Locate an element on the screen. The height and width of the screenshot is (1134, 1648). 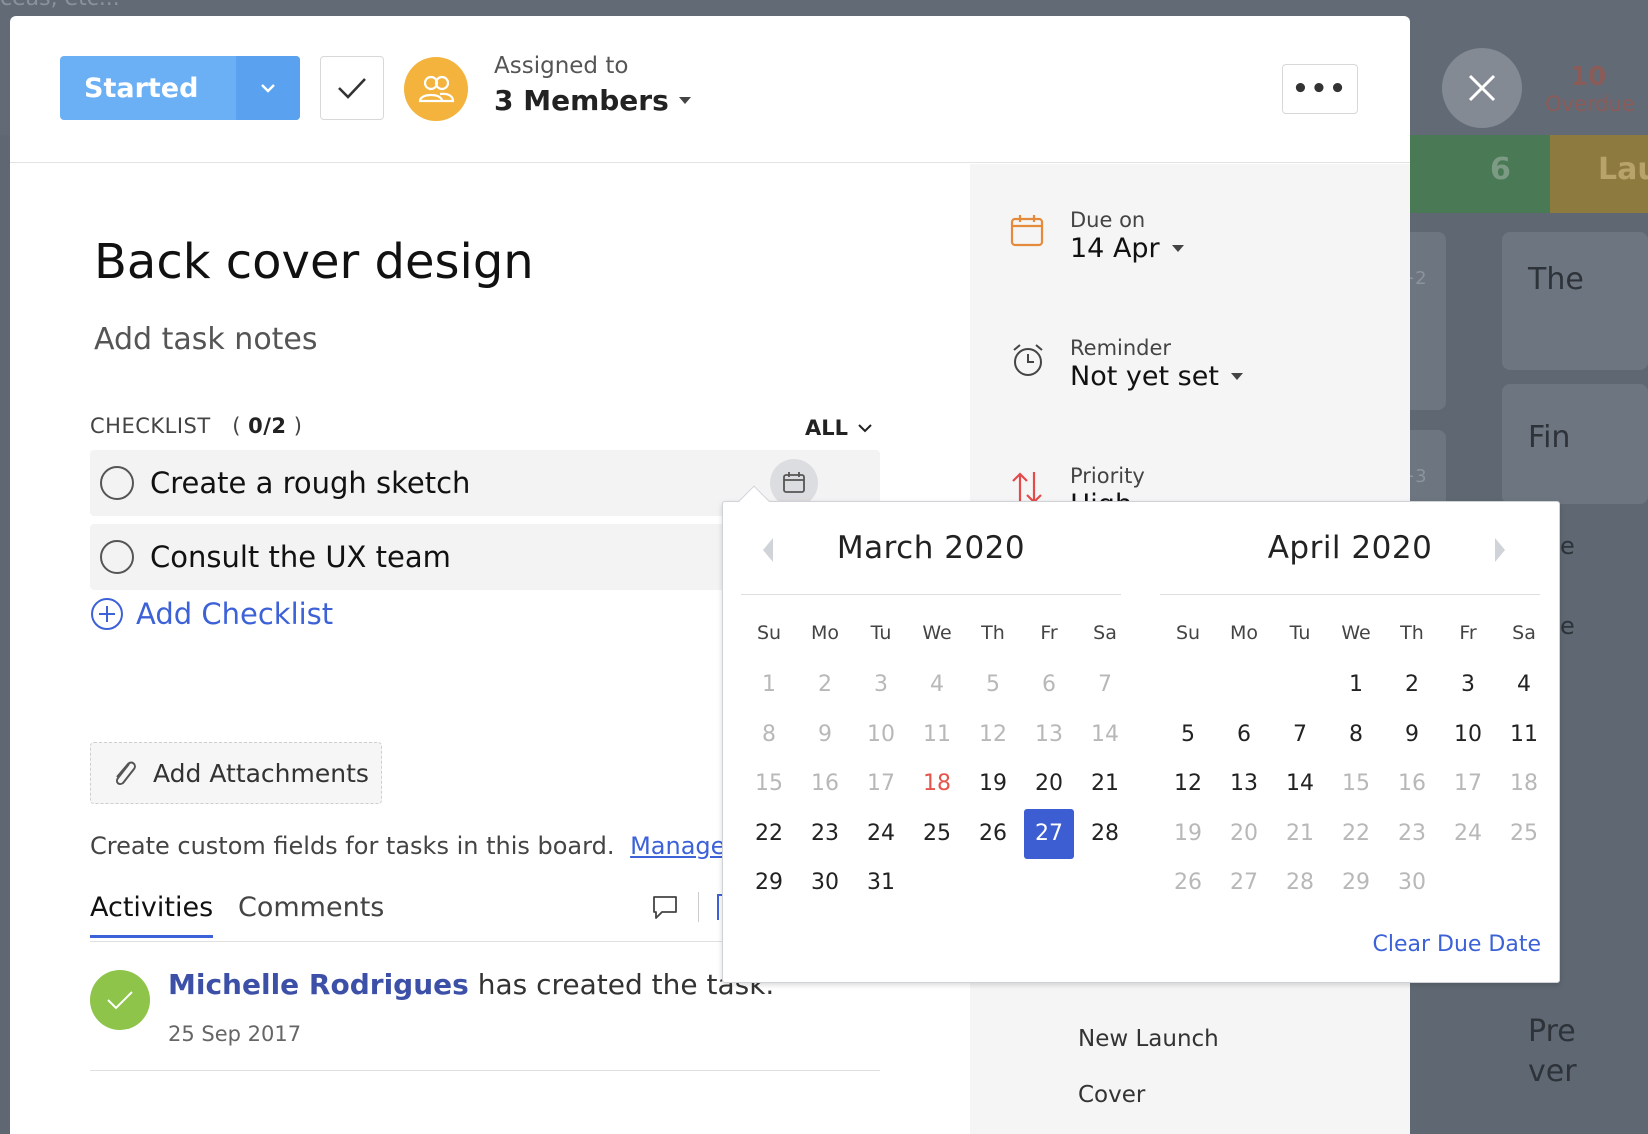
alarm-clock-icon is located at coordinates (1028, 360).